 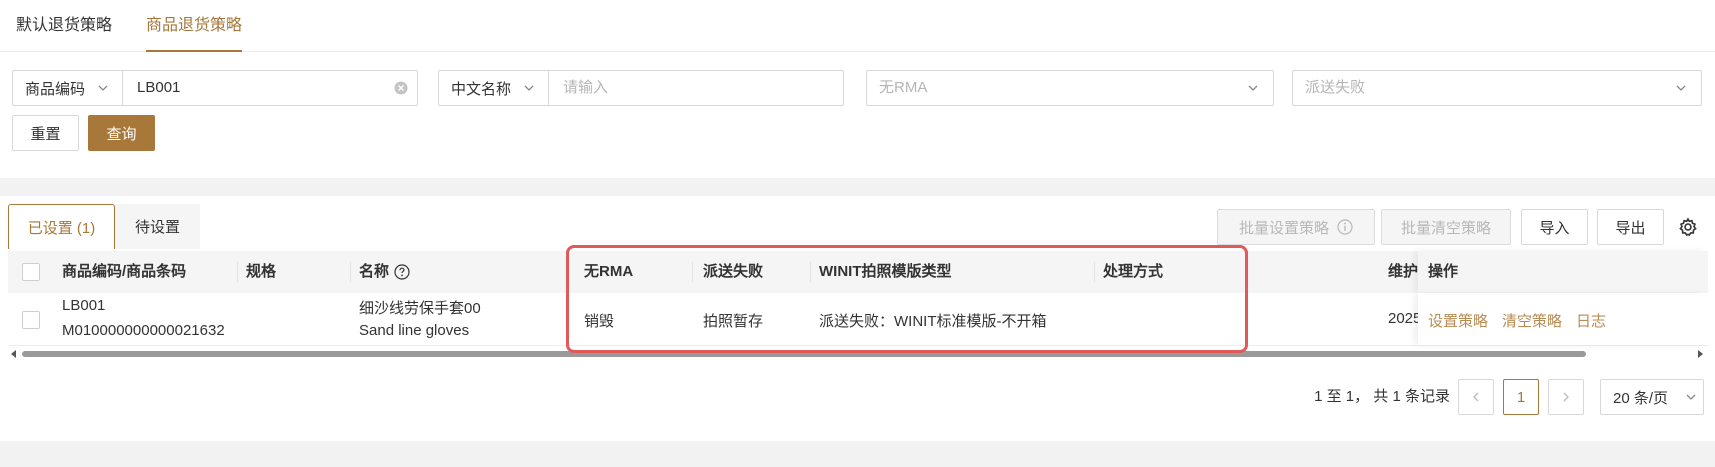 I want to click on help-icon, so click(x=402, y=272).